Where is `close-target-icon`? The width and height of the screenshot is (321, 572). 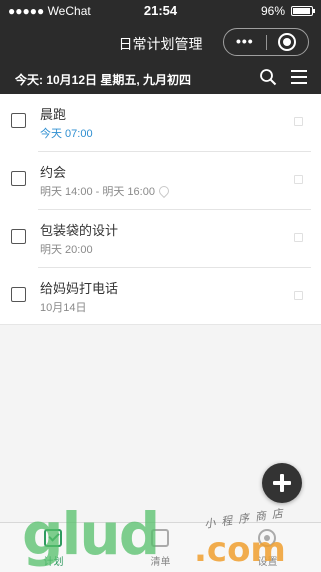 close-target-icon is located at coordinates (287, 42).